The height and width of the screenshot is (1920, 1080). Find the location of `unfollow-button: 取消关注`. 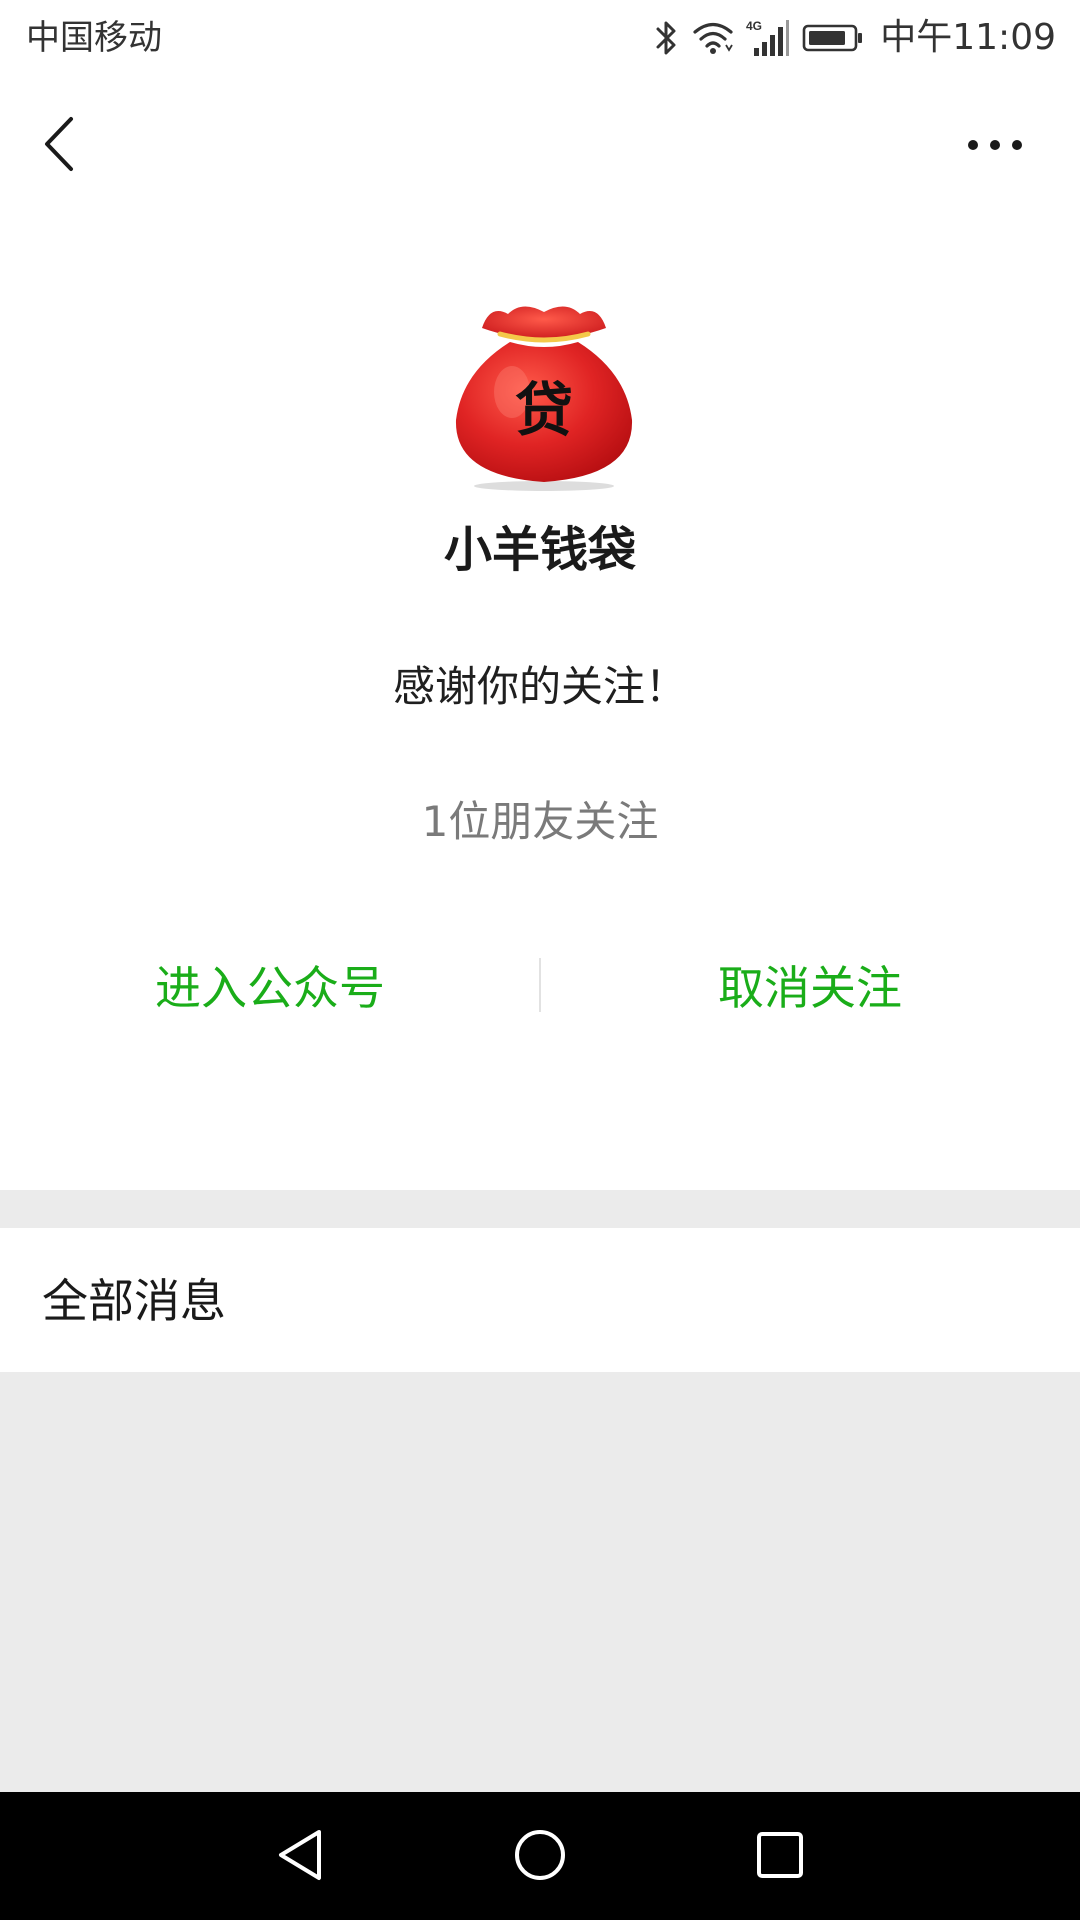

unfollow-button: 取消关注 is located at coordinates (810, 985).